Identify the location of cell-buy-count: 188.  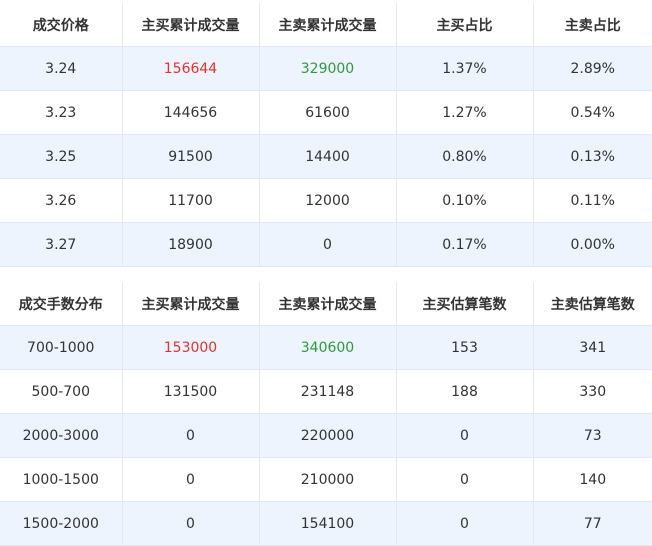
(465, 391).